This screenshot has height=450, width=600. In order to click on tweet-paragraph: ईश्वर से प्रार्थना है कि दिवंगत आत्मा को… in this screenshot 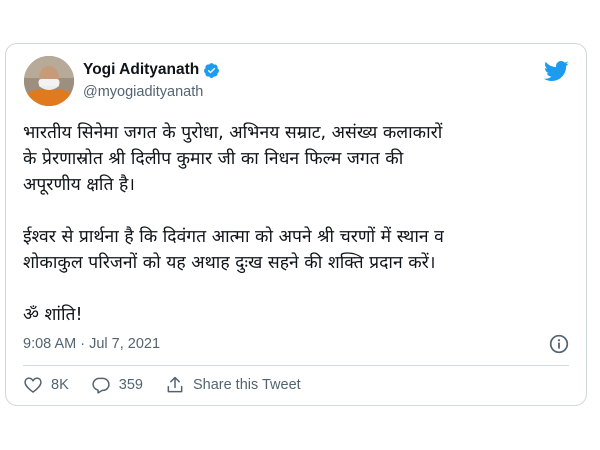, I will do `click(233, 250)`.